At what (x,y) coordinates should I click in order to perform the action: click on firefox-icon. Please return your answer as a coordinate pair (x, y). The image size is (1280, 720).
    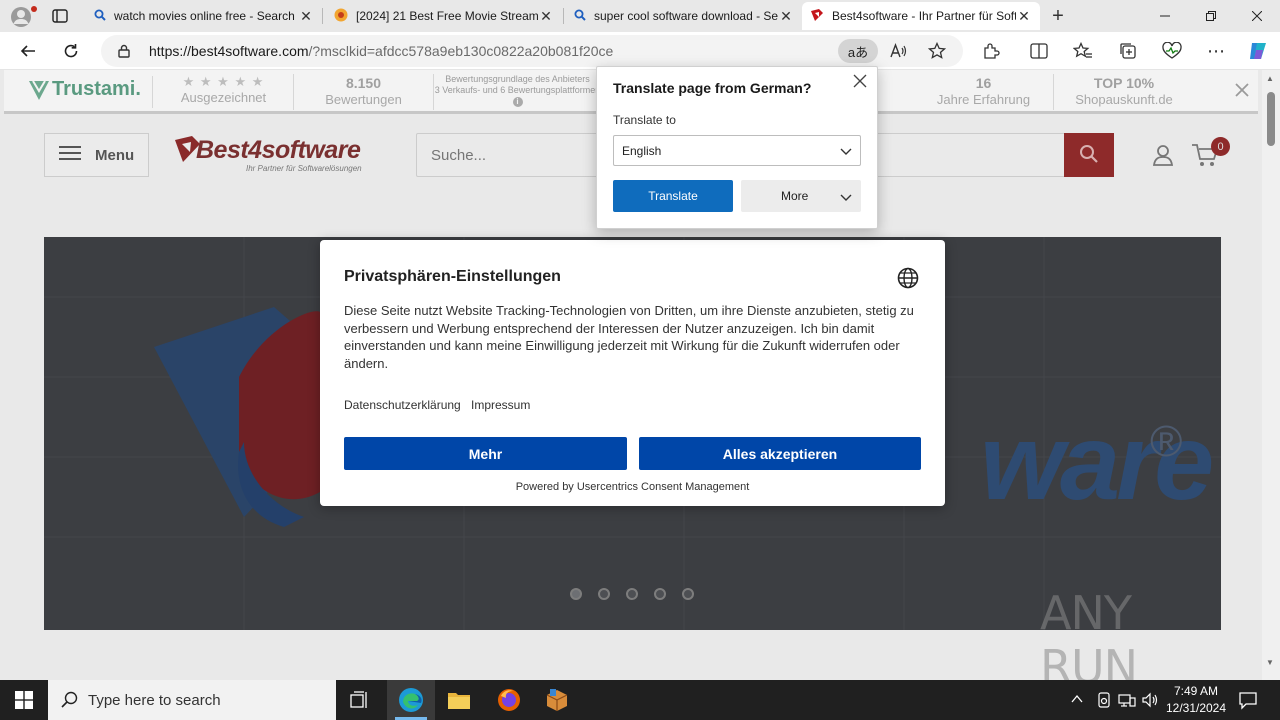
    Looking at the image, I should click on (509, 700).